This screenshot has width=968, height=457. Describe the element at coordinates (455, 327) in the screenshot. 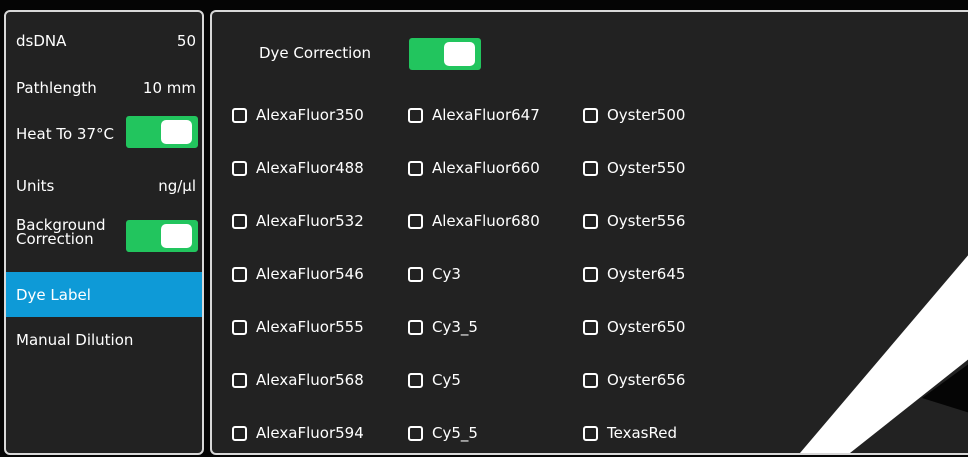

I see `dye-option-label: Cy3_5` at that location.